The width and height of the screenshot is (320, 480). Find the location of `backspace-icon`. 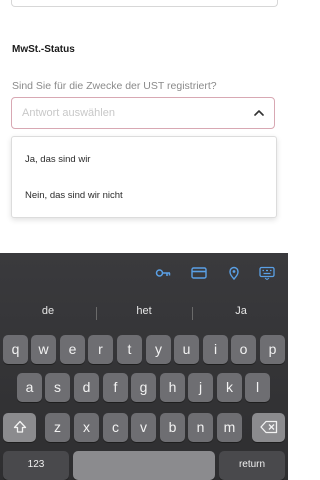

backspace-icon is located at coordinates (268, 427).